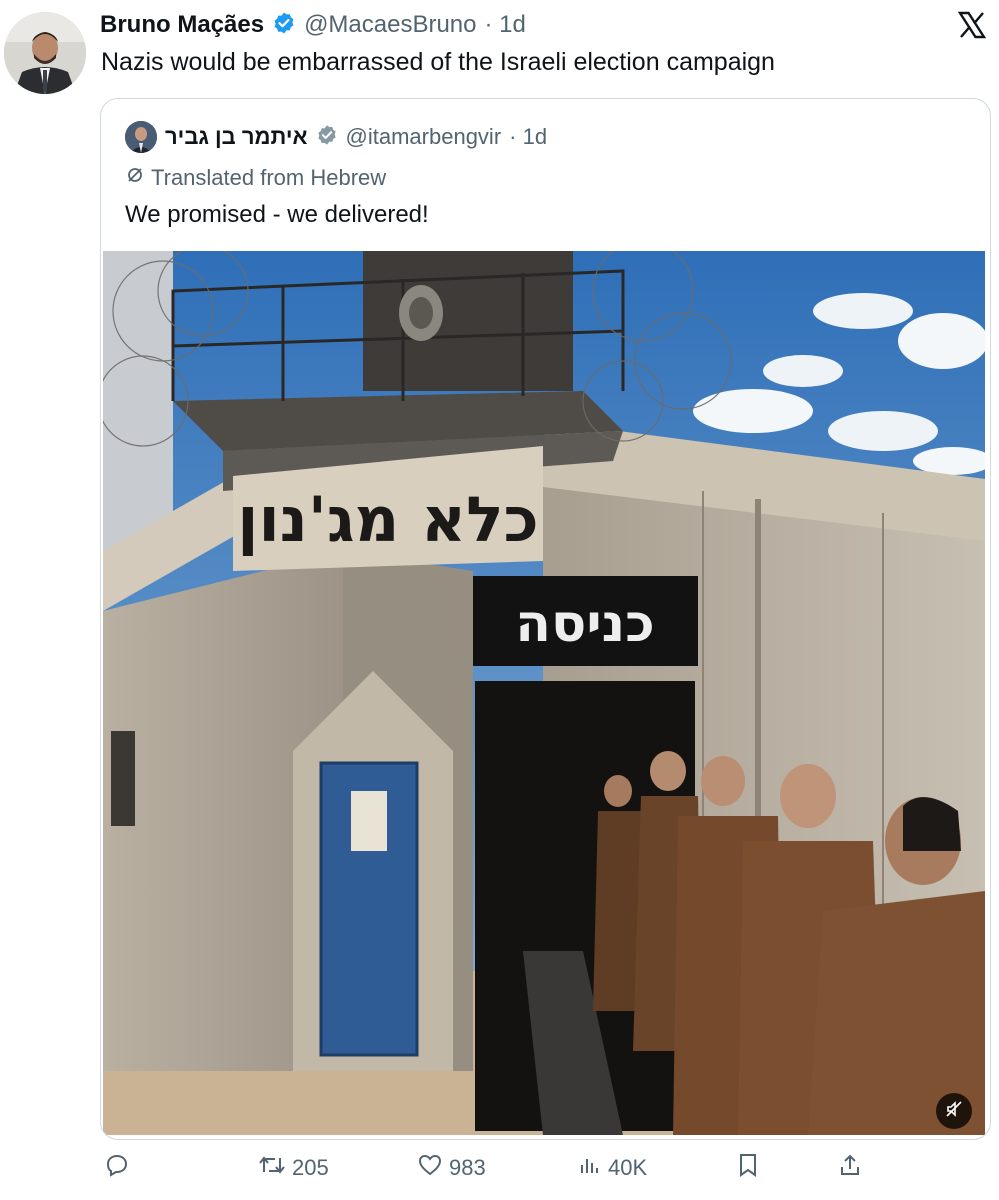 The width and height of the screenshot is (999, 1200). I want to click on mute-icon, so click(954, 1111).